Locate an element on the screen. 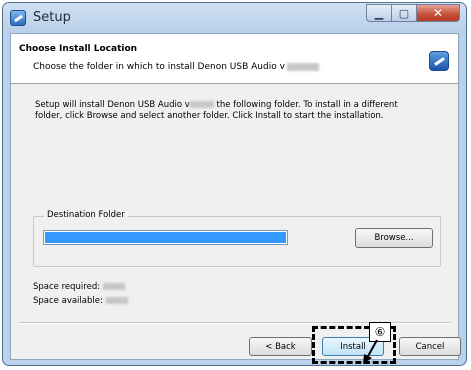 This screenshot has width=471, height=370. destination-path-selection is located at coordinates (165, 237).